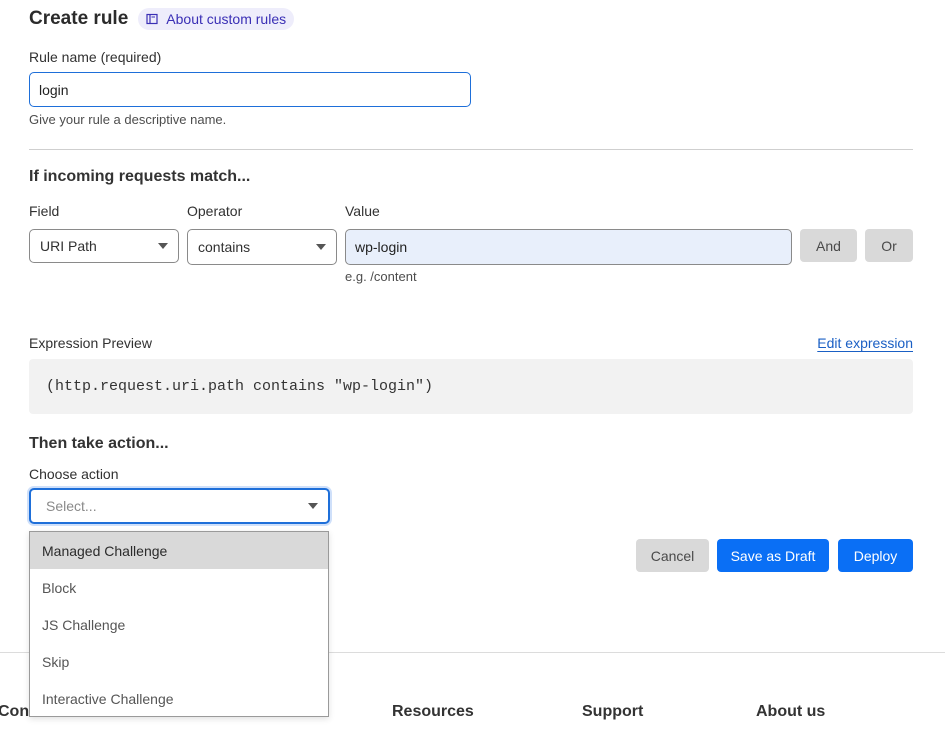 The width and height of the screenshot is (945, 736). Describe the element at coordinates (179, 661) in the screenshot. I see `option-skip: Skip` at that location.